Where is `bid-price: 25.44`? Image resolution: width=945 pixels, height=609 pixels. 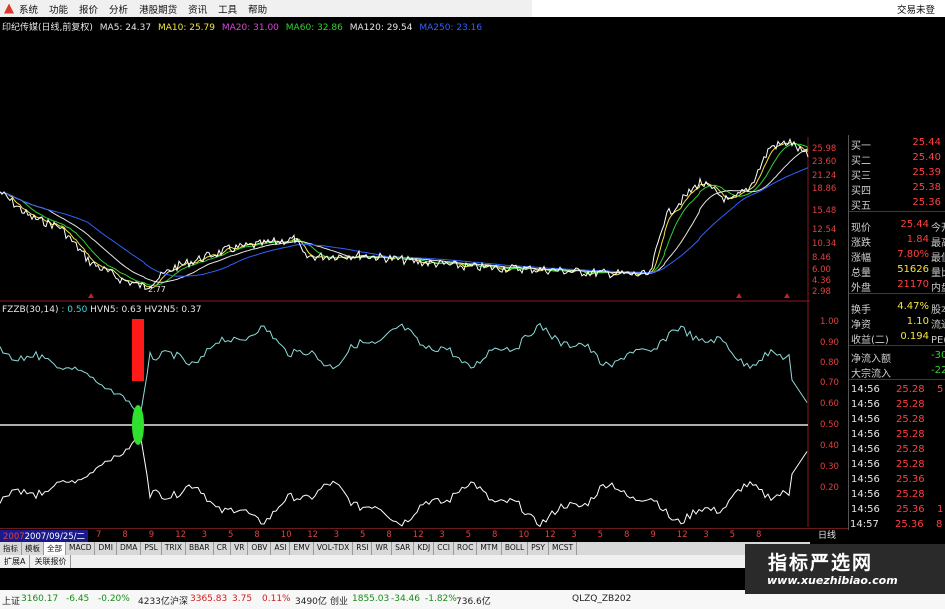
bid-price: 25.44 is located at coordinates (926, 142).